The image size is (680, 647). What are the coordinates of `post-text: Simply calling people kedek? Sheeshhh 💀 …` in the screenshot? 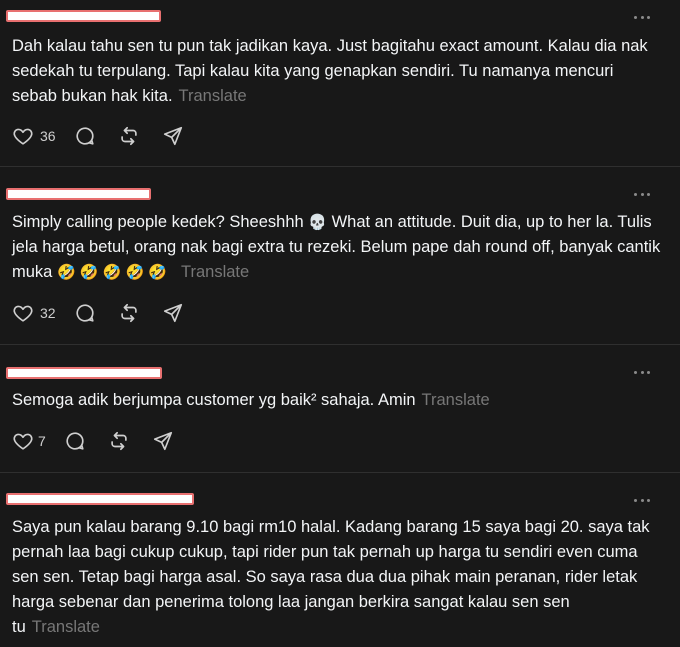 It's located at (336, 247).